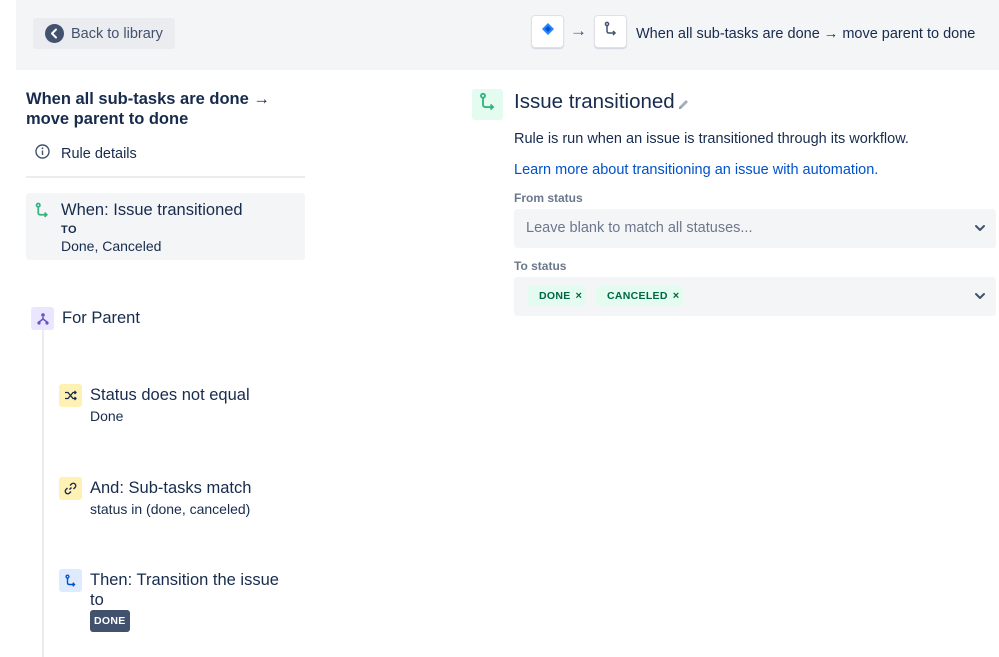 The height and width of the screenshot is (657, 999). What do you see at coordinates (54, 33) in the screenshot?
I see `arrow-left-icon` at bounding box center [54, 33].